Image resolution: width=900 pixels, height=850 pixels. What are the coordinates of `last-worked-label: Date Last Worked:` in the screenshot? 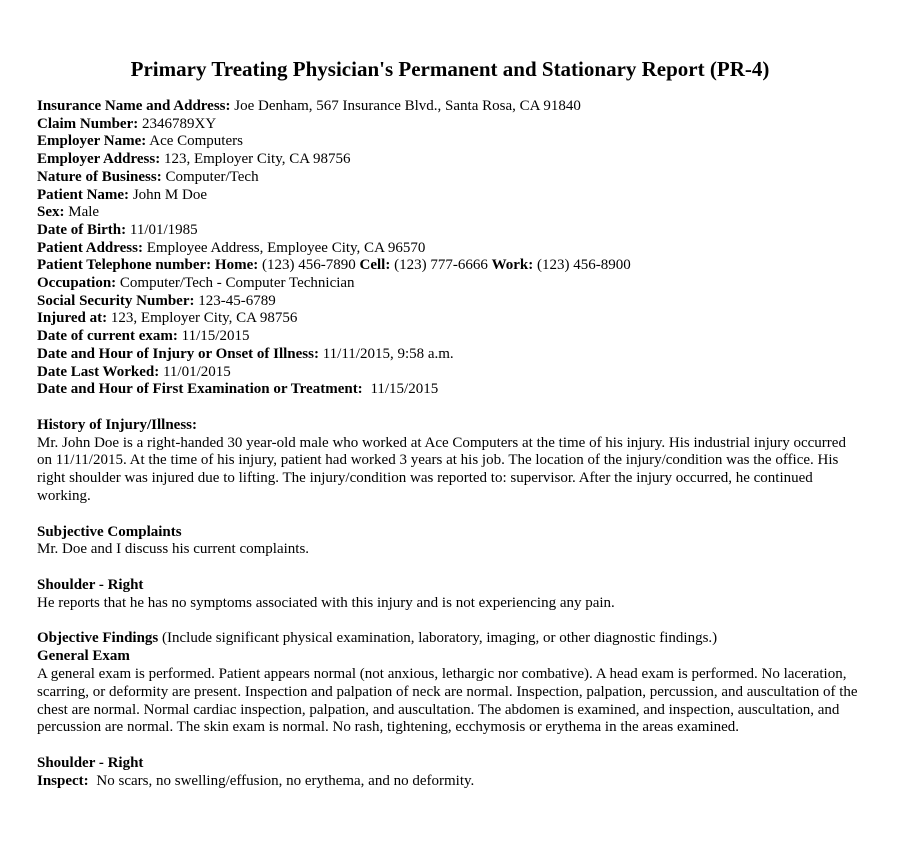 It's located at (98, 371).